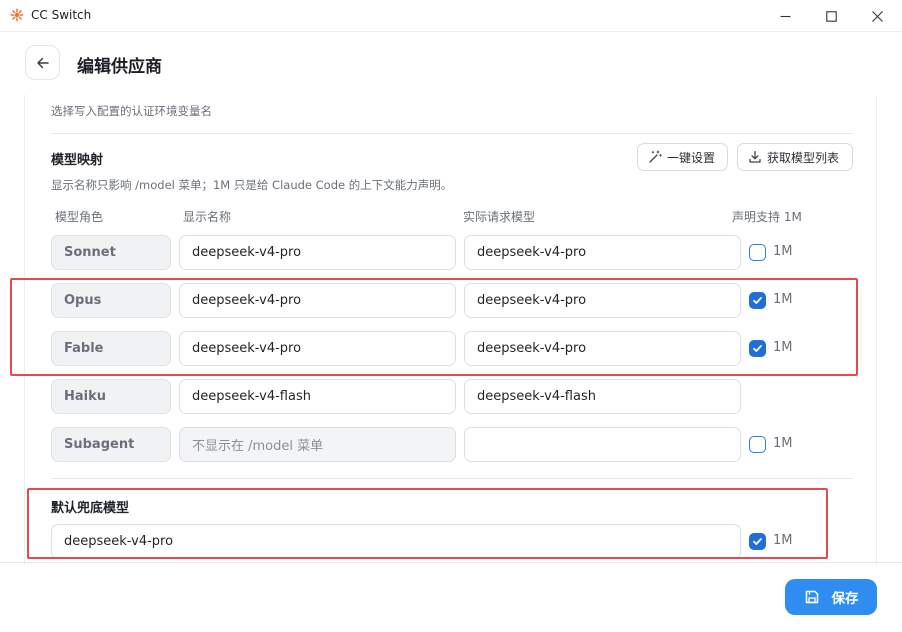 The height and width of the screenshot is (632, 902). I want to click on auth-env-hint: 选择写入配置的认证环境变量名, so click(131, 111).